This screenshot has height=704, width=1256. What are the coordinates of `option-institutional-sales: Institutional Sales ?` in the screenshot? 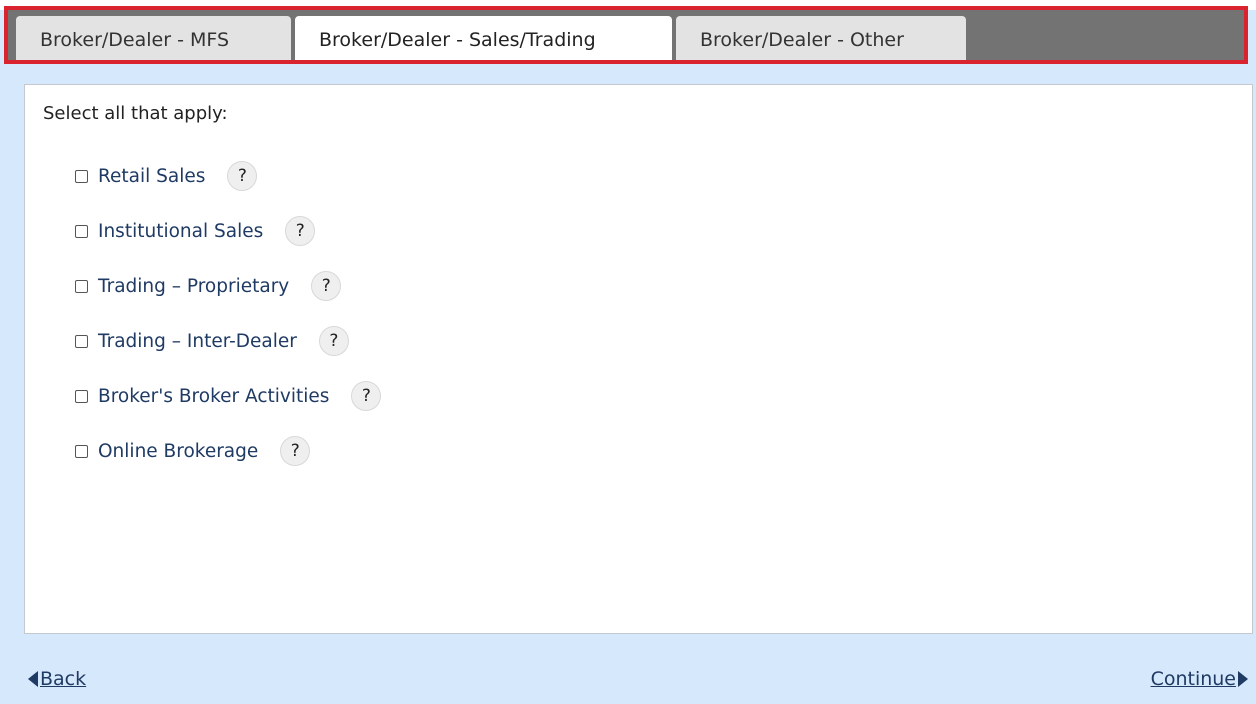 It's located at (228, 231).